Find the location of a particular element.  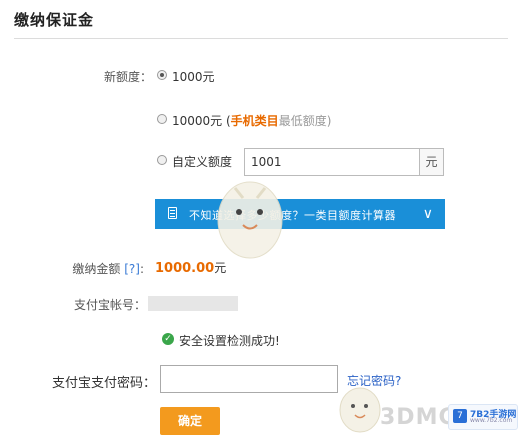

option-10000-suffix: 最低额度) is located at coordinates (305, 121).